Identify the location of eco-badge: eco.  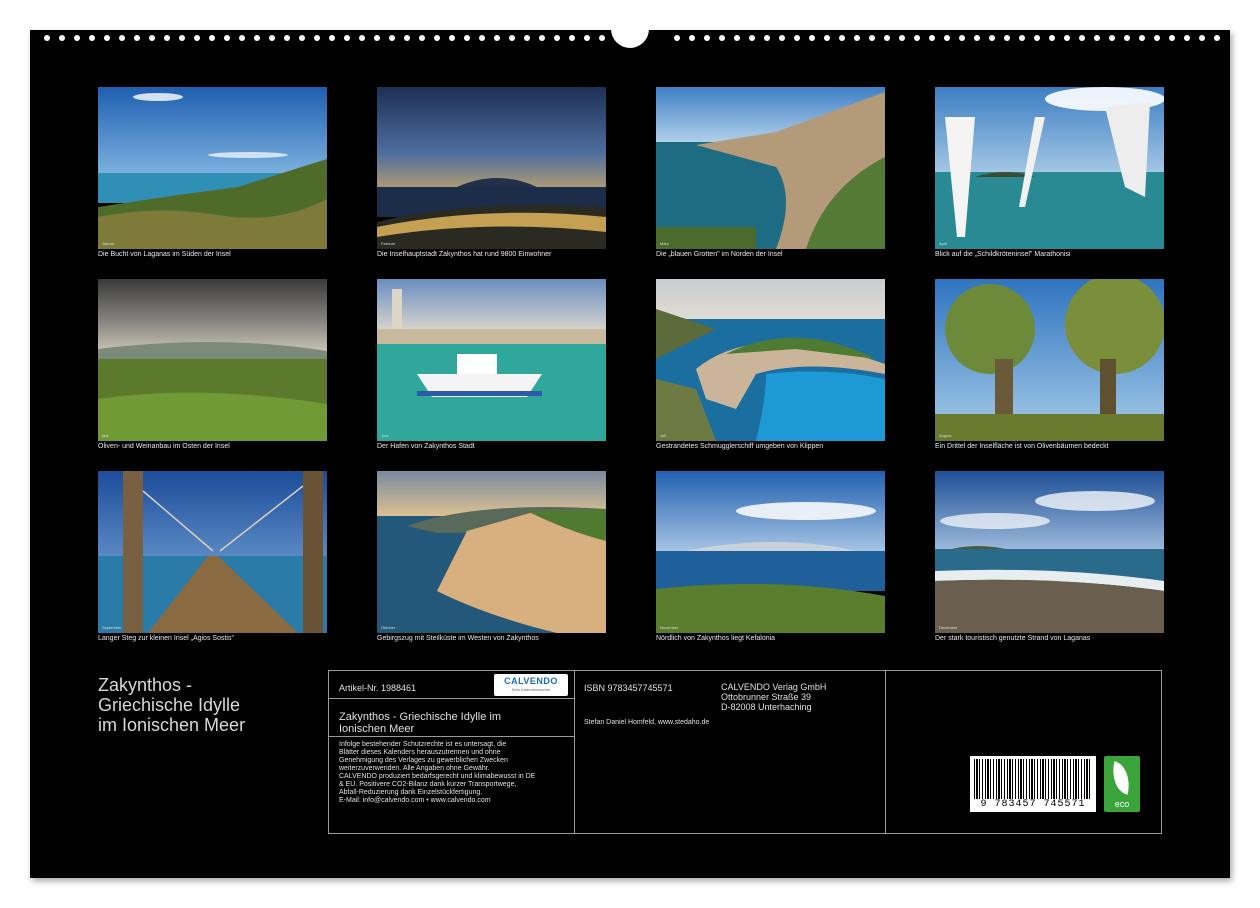
(1122, 784).